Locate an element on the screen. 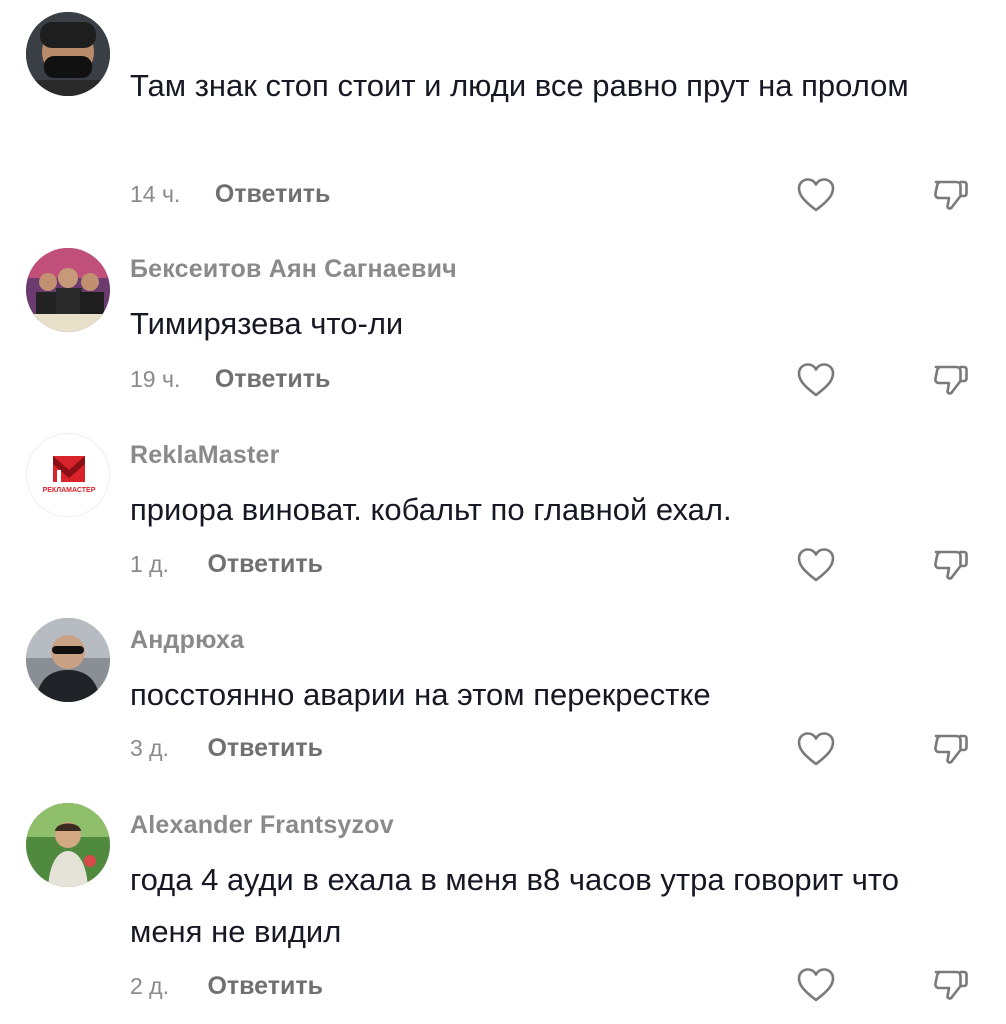 The image size is (1006, 1024). comment-author: Бексеитов Аян Сагнаевич is located at coordinates (293, 269).